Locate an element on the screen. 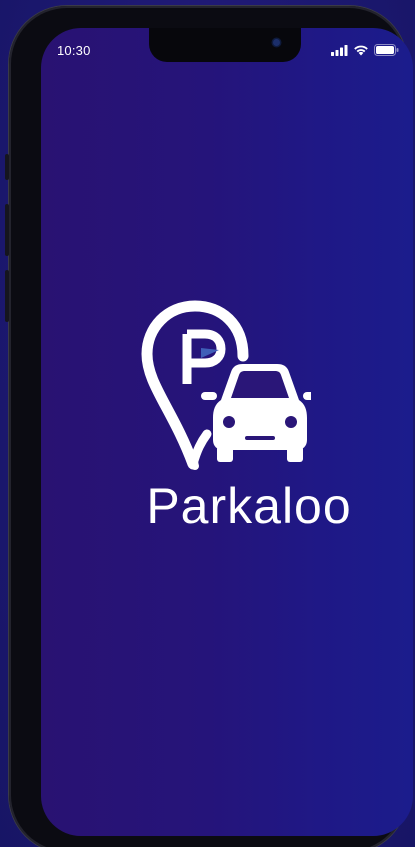  signal-icon is located at coordinates (339, 50).